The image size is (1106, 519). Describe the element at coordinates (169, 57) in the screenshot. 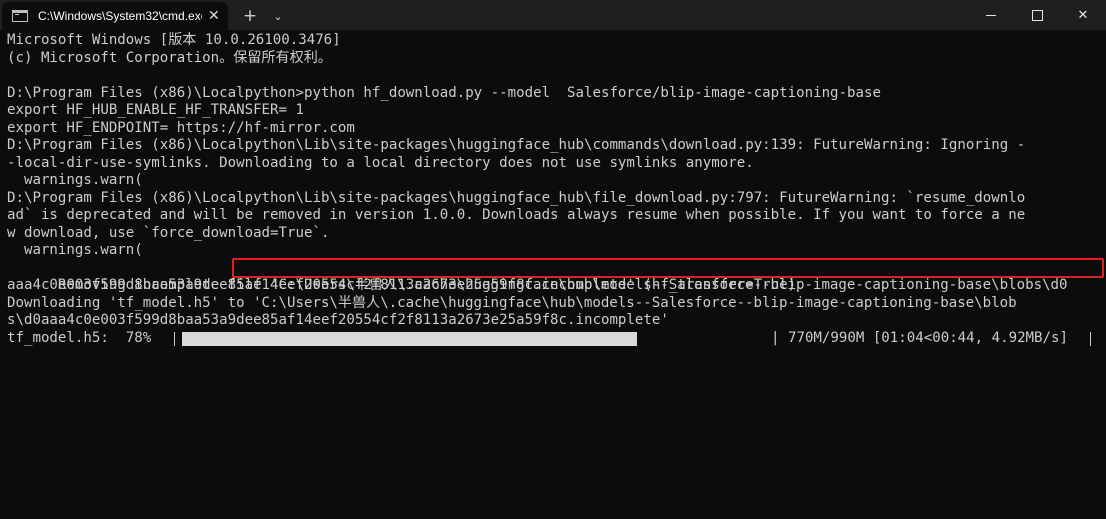

I see `terminal-line: (c) Microsoft Corporation。保留所有权利。` at that location.